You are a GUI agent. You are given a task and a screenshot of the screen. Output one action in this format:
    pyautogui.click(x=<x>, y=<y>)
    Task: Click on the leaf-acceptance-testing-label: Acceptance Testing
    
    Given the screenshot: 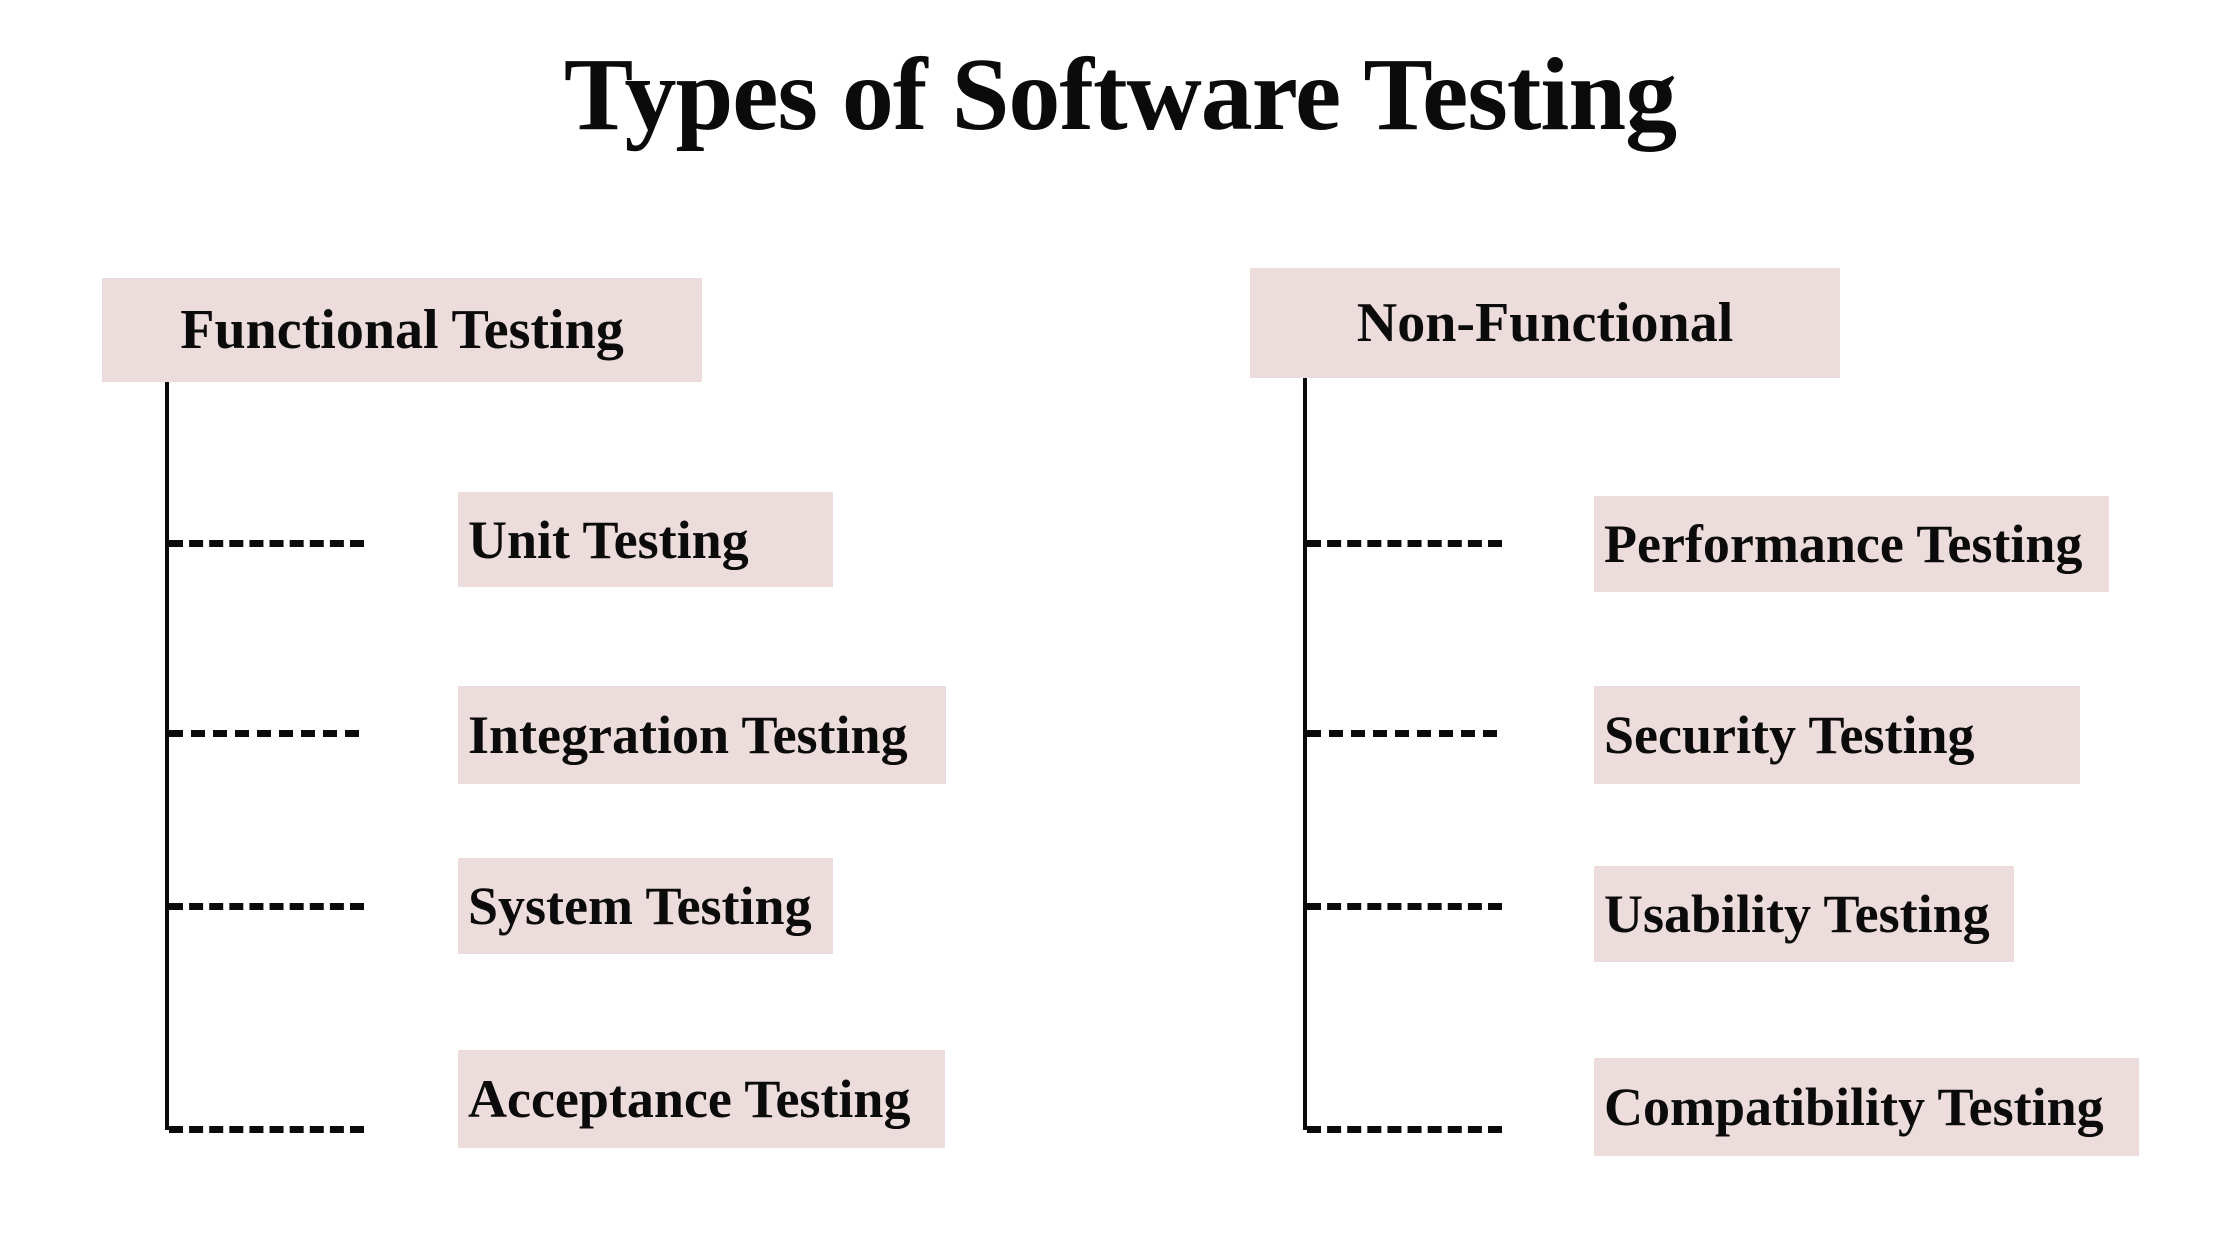 What is the action you would take?
    pyautogui.click(x=689, y=1099)
    